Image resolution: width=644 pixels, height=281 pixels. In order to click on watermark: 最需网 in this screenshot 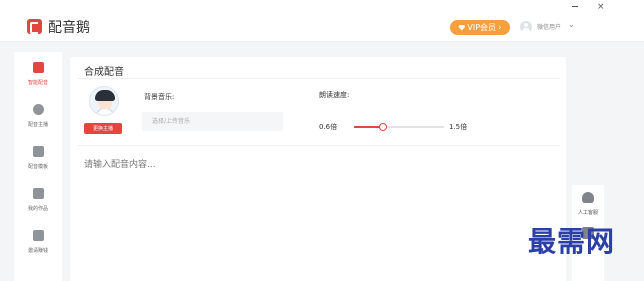, I will do `click(572, 241)`.